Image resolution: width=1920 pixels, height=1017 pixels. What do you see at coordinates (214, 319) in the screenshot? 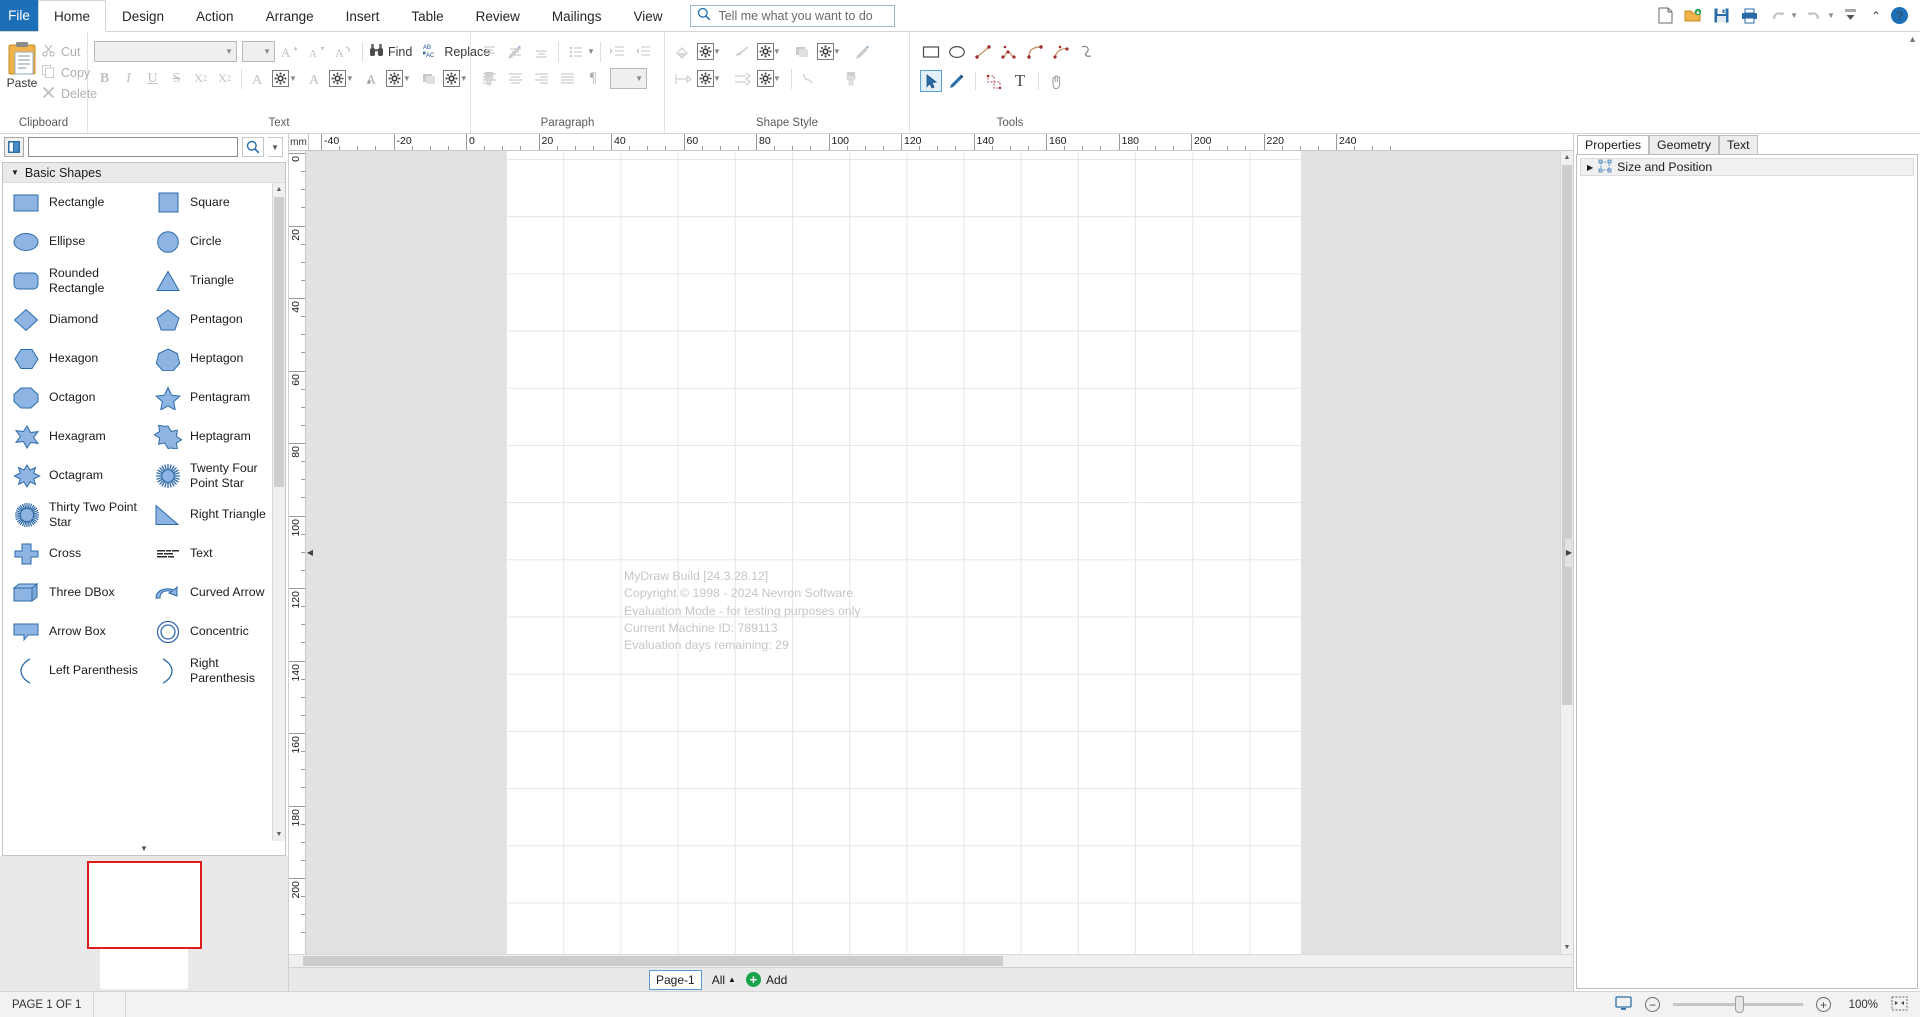
I see `shape-item-pentagon: Pentagon` at bounding box center [214, 319].